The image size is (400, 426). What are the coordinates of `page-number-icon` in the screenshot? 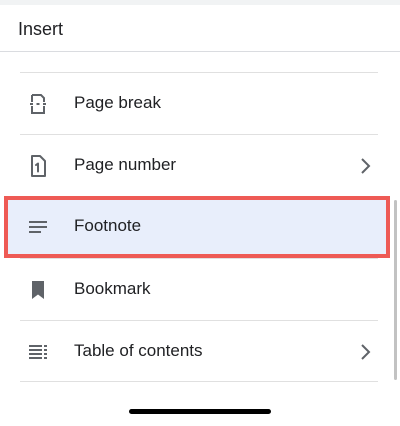 It's located at (38, 166).